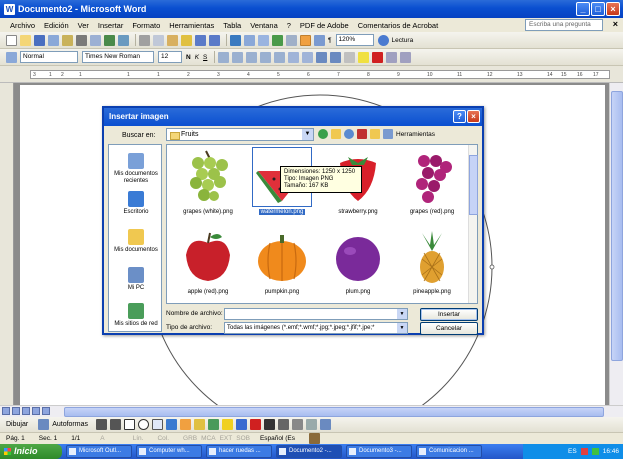  Describe the element at coordinates (136, 315) in the screenshot. I see `place-network: Mis sitios de red` at that location.